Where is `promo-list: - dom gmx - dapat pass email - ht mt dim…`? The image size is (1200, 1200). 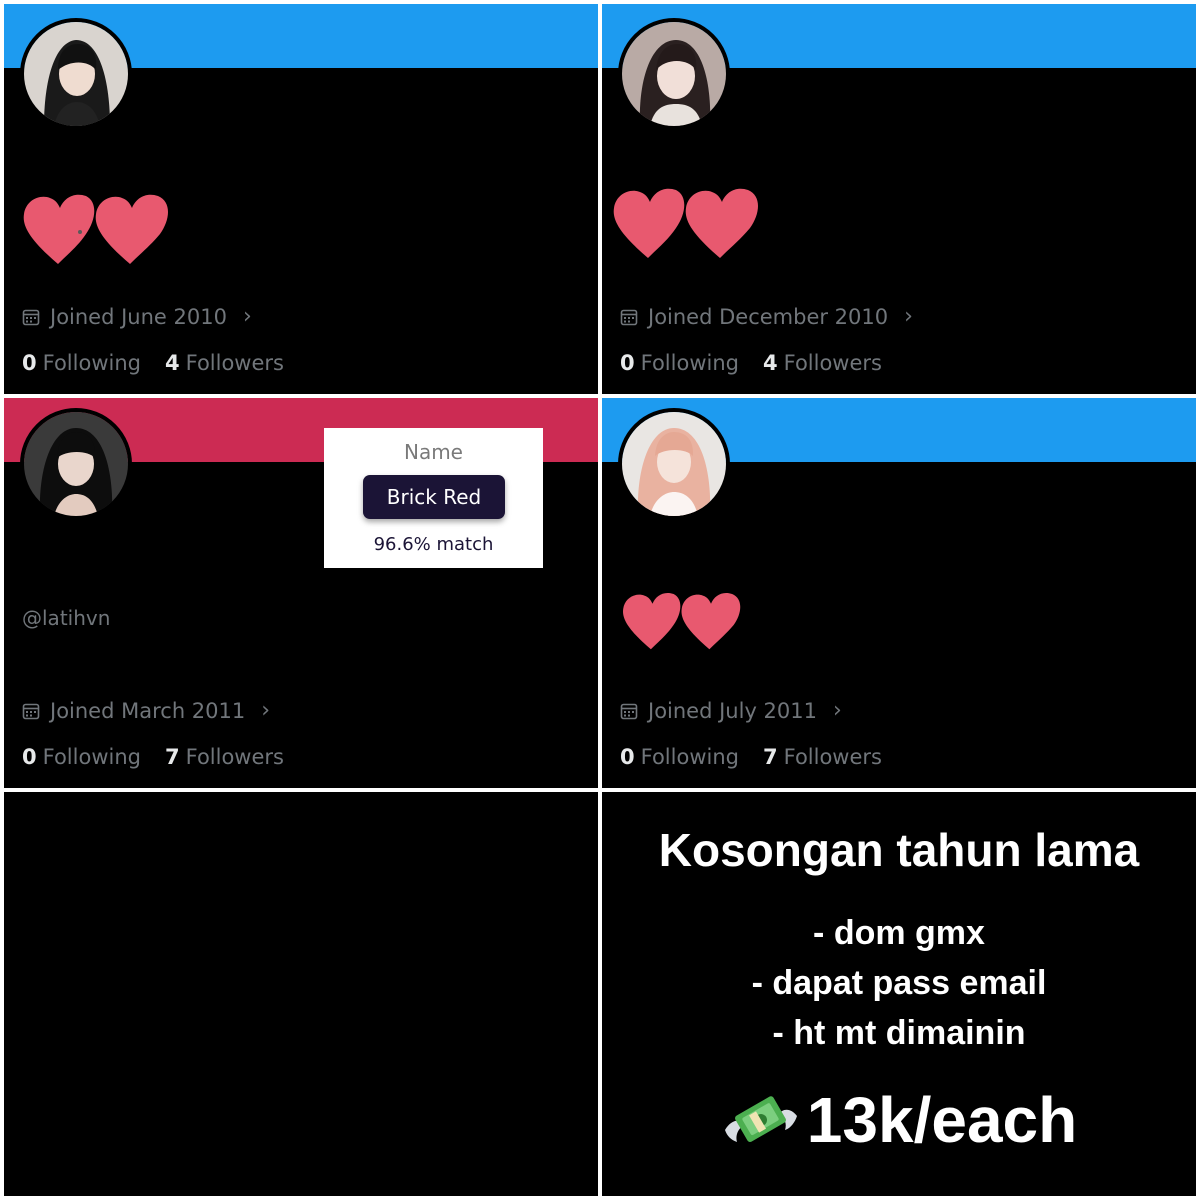
promo-list: - dom gmx - dapat pass email - ht mt dim… is located at coordinates (899, 983).